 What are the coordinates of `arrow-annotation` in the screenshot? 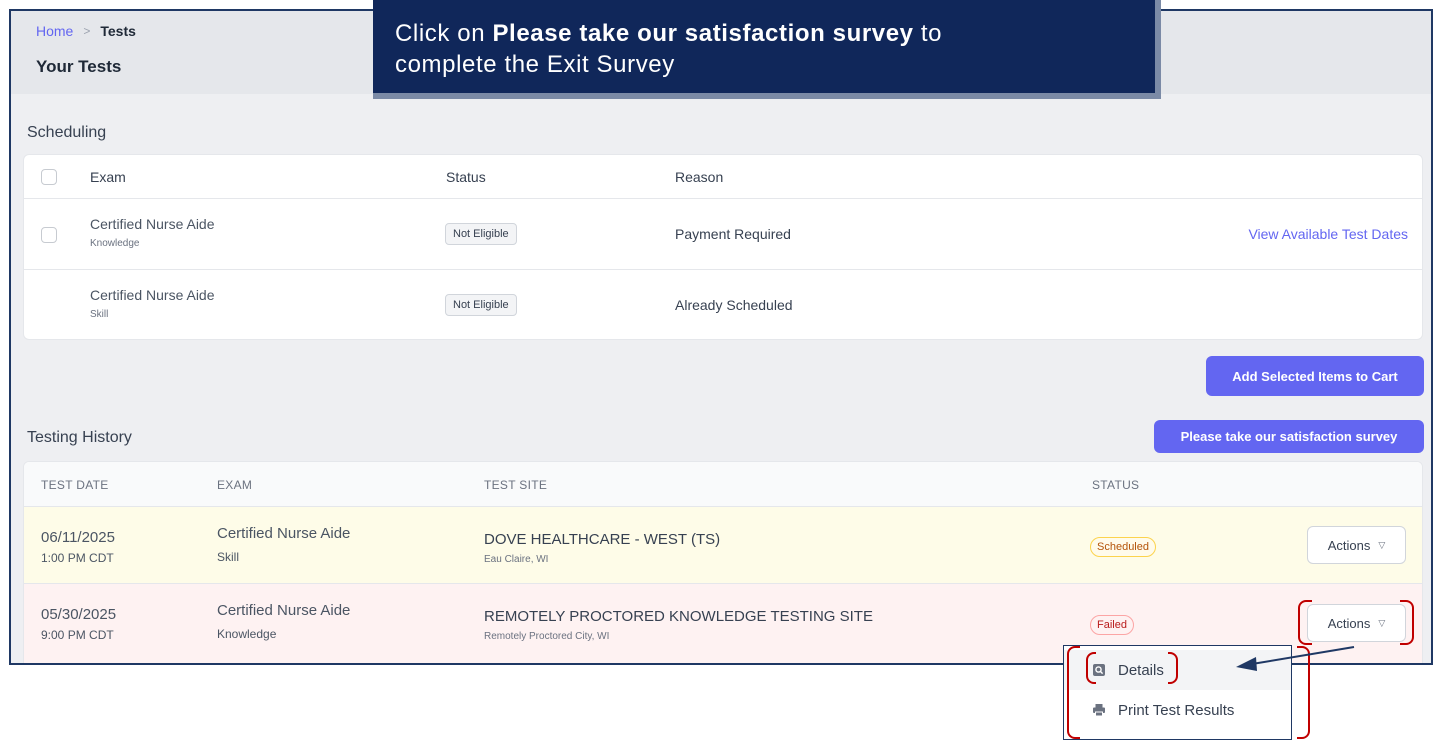 It's located at (1295, 658).